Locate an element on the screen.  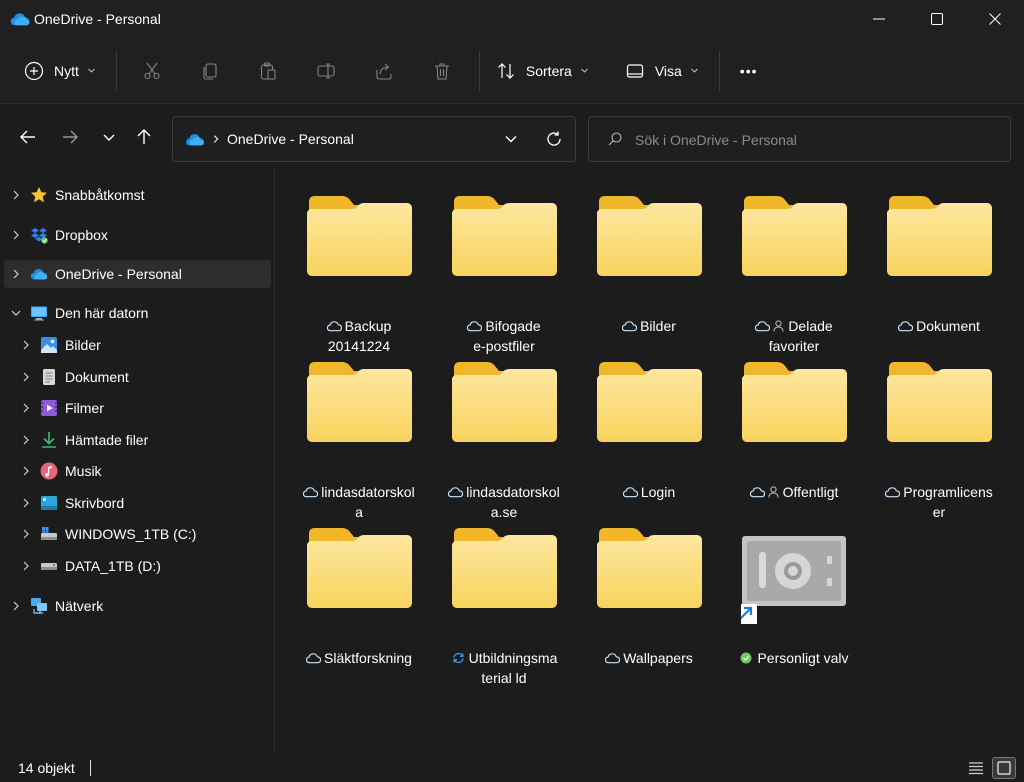
sidebar-item-quick-access: Snabbåtkomst is located at coordinates (137, 195).